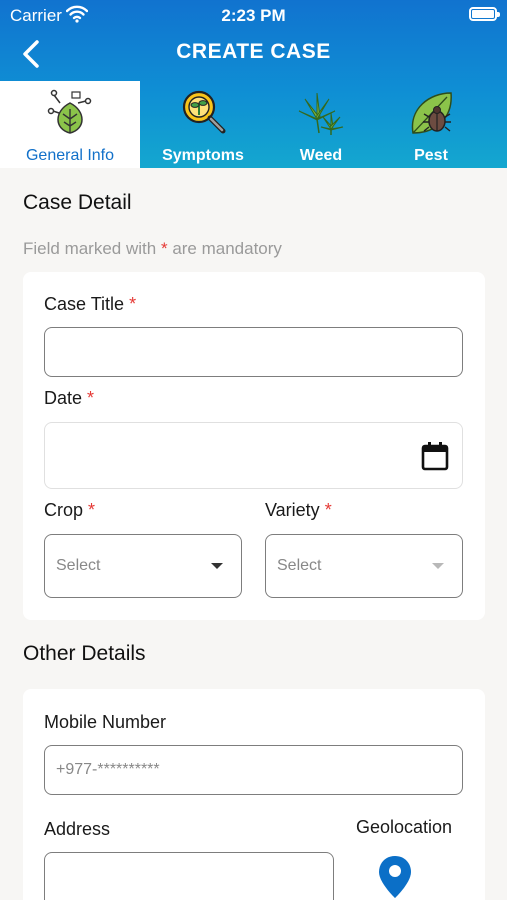  Describe the element at coordinates (253, 770) in the screenshot. I see `mobile-number-input: +977-**********` at that location.